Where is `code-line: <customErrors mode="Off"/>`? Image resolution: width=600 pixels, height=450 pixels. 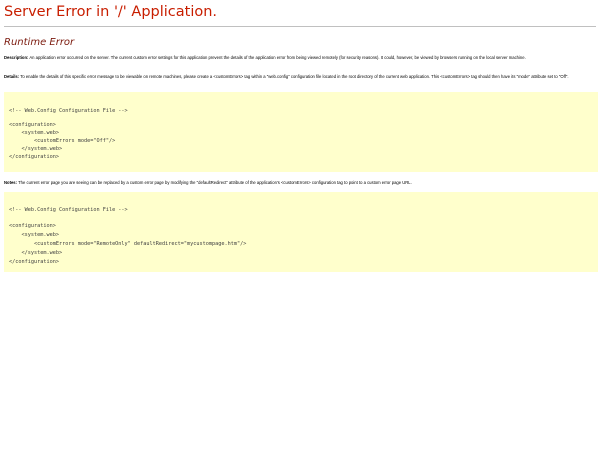
code-line: <customErrors mode="Off"/> is located at coordinates (62, 141).